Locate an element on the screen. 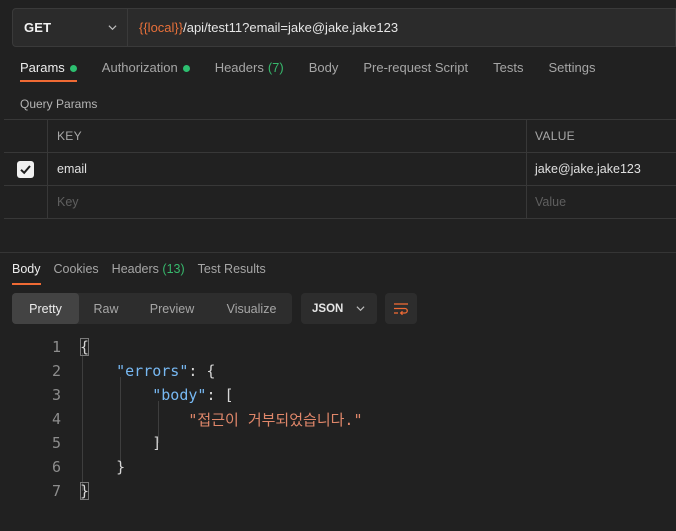 Image resolution: width=676 pixels, height=531 pixels. line-number: 5 is located at coordinates (56, 443).